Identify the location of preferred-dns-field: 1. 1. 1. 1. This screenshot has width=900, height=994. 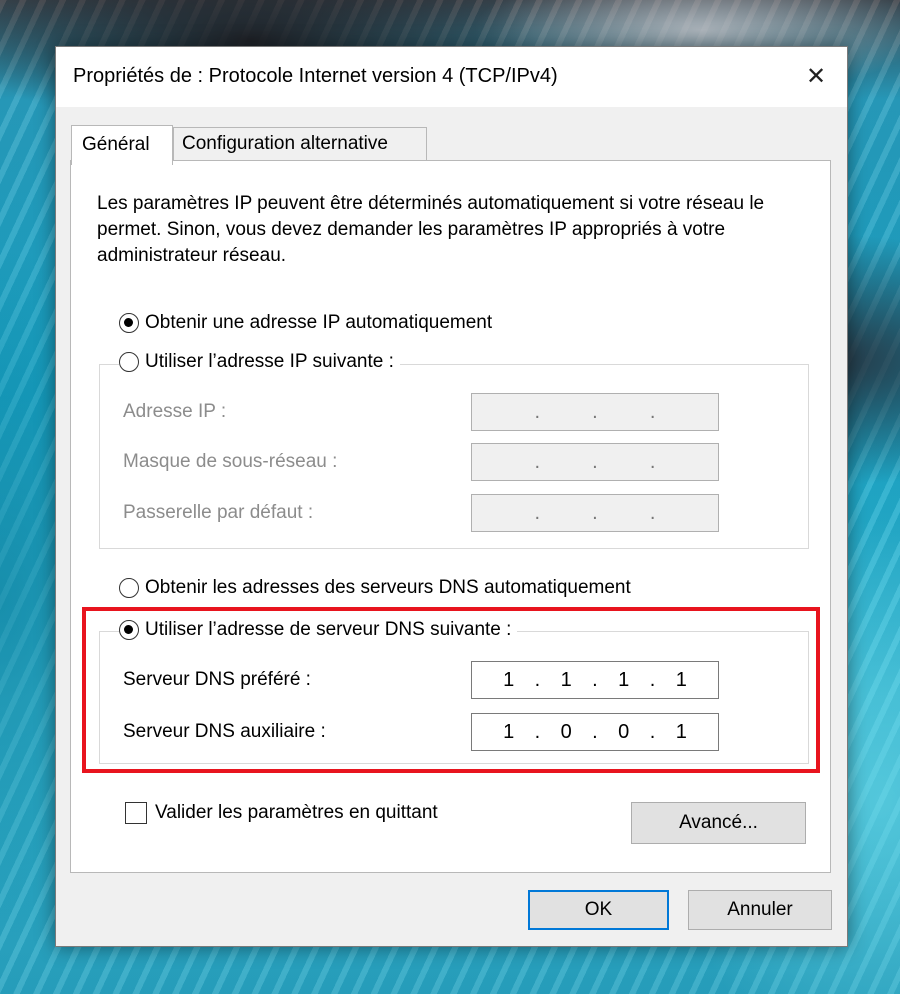
(595, 680).